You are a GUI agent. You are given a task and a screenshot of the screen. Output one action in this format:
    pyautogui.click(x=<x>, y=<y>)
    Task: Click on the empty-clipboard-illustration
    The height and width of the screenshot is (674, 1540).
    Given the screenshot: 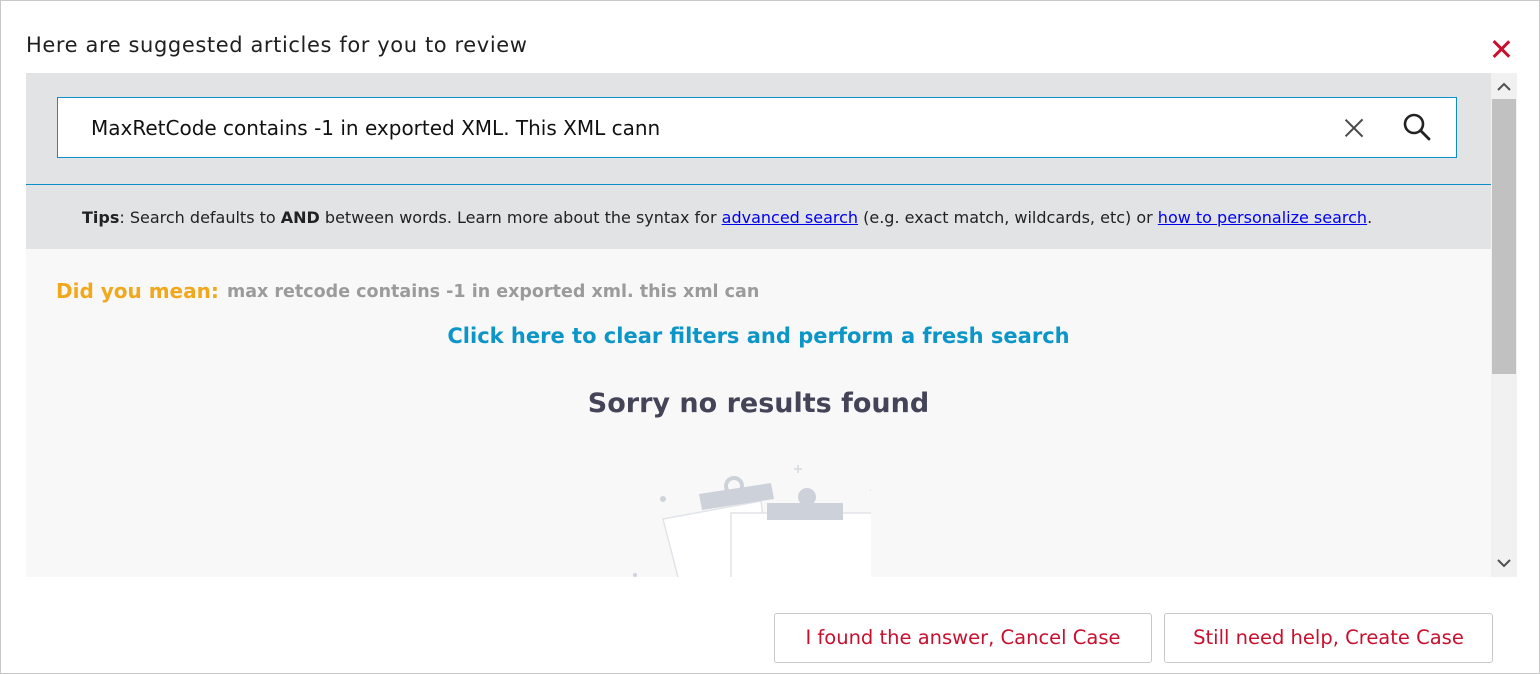 What is the action you would take?
    pyautogui.click(x=752, y=521)
    